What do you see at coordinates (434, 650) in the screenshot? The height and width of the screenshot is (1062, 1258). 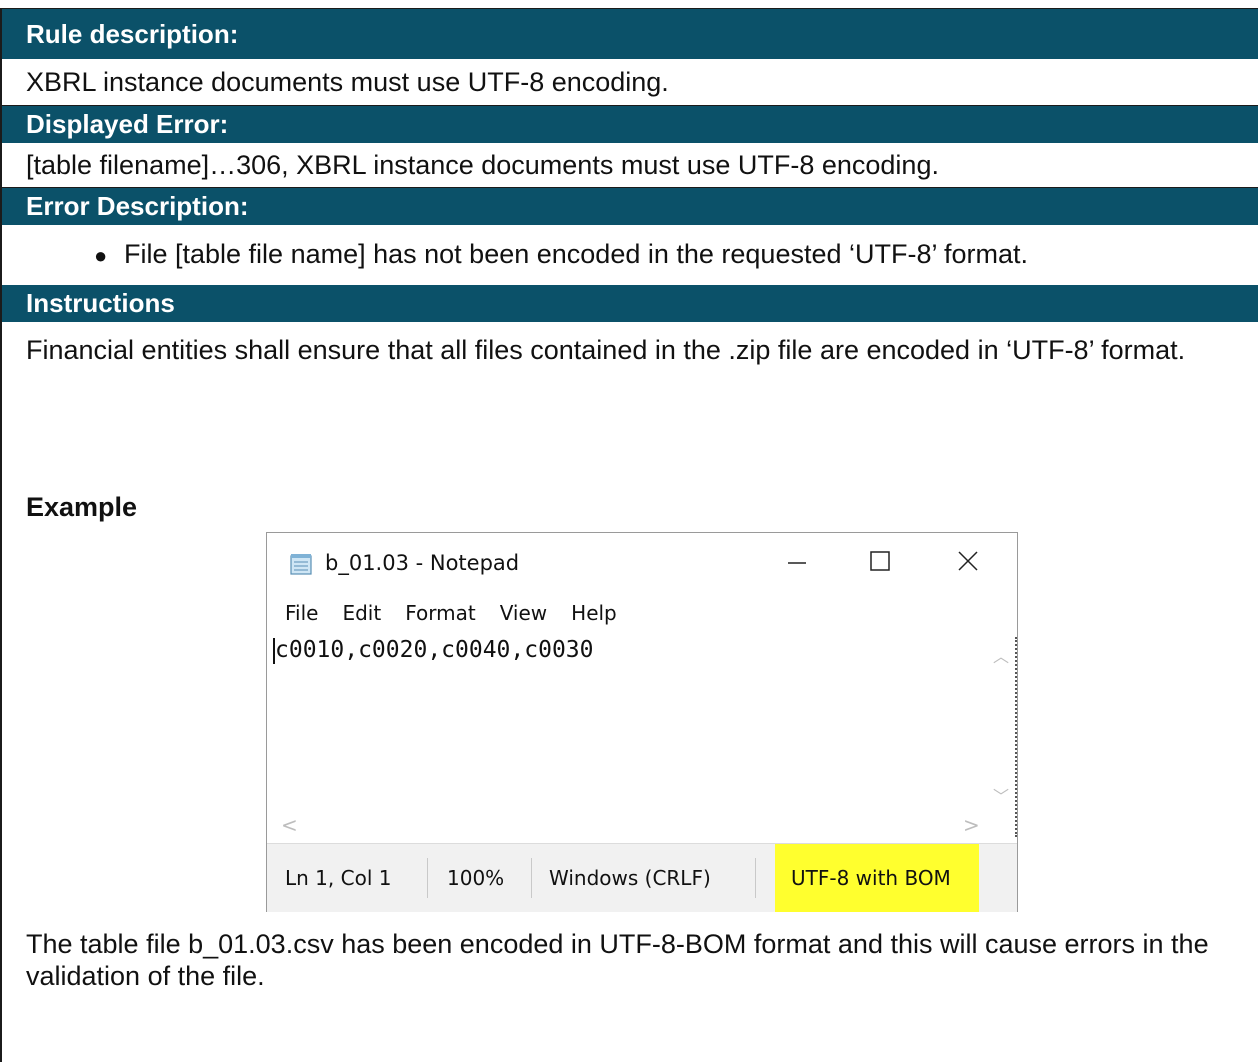 I see `notepad-content: c0010,c0020,c0040,c0030` at bounding box center [434, 650].